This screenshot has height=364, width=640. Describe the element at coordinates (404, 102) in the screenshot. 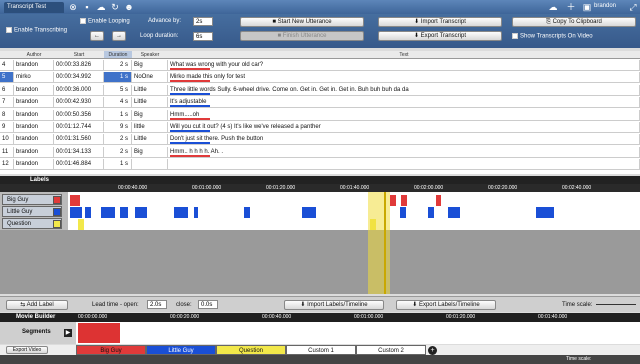

I see `text-cell: It's adjustable` at that location.